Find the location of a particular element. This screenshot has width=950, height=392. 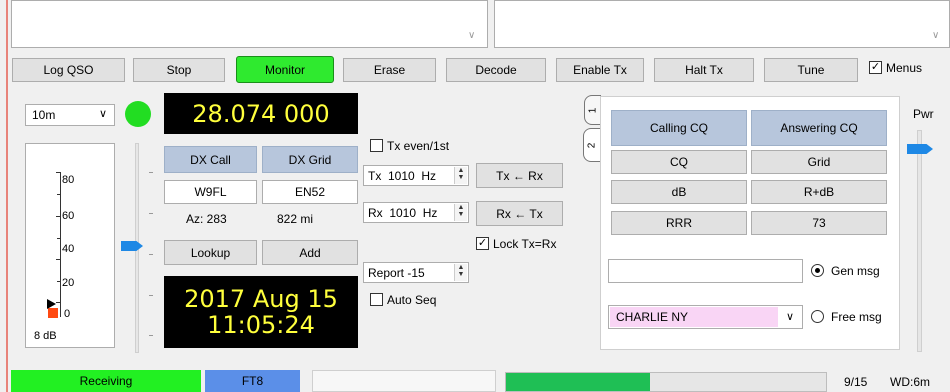

clock-date: 2017 Aug 15 is located at coordinates (261, 299).